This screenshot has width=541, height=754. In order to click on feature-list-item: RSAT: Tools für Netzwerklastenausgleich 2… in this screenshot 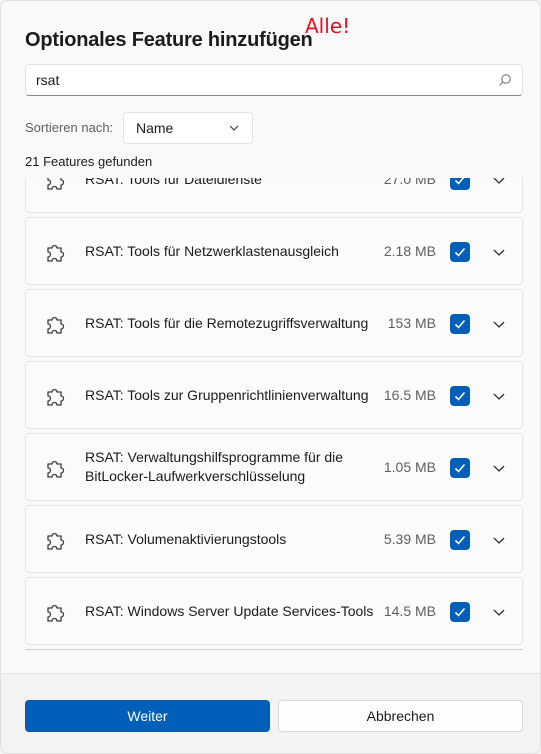, I will do `click(274, 251)`.